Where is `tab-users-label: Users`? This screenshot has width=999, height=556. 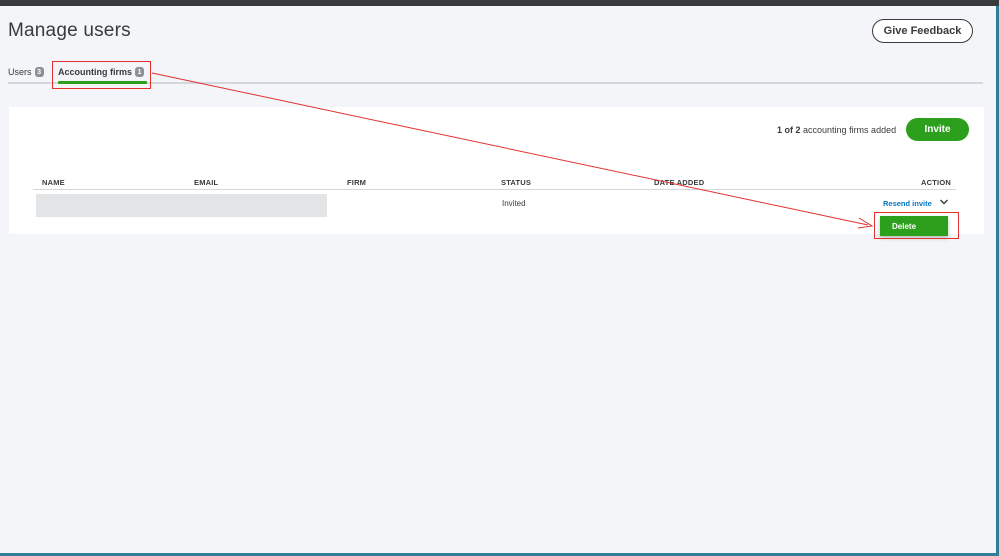 tab-users-label: Users is located at coordinates (20, 72).